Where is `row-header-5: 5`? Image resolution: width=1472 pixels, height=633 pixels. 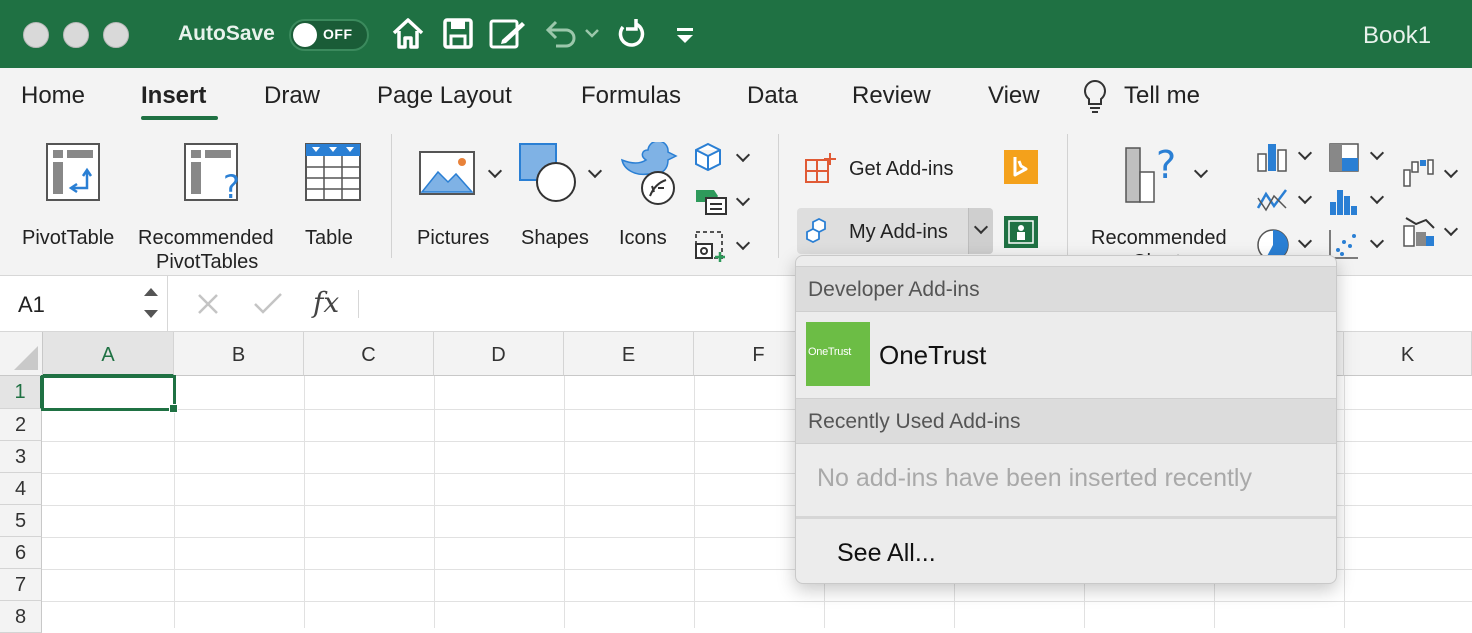 row-header-5: 5 is located at coordinates (21, 521).